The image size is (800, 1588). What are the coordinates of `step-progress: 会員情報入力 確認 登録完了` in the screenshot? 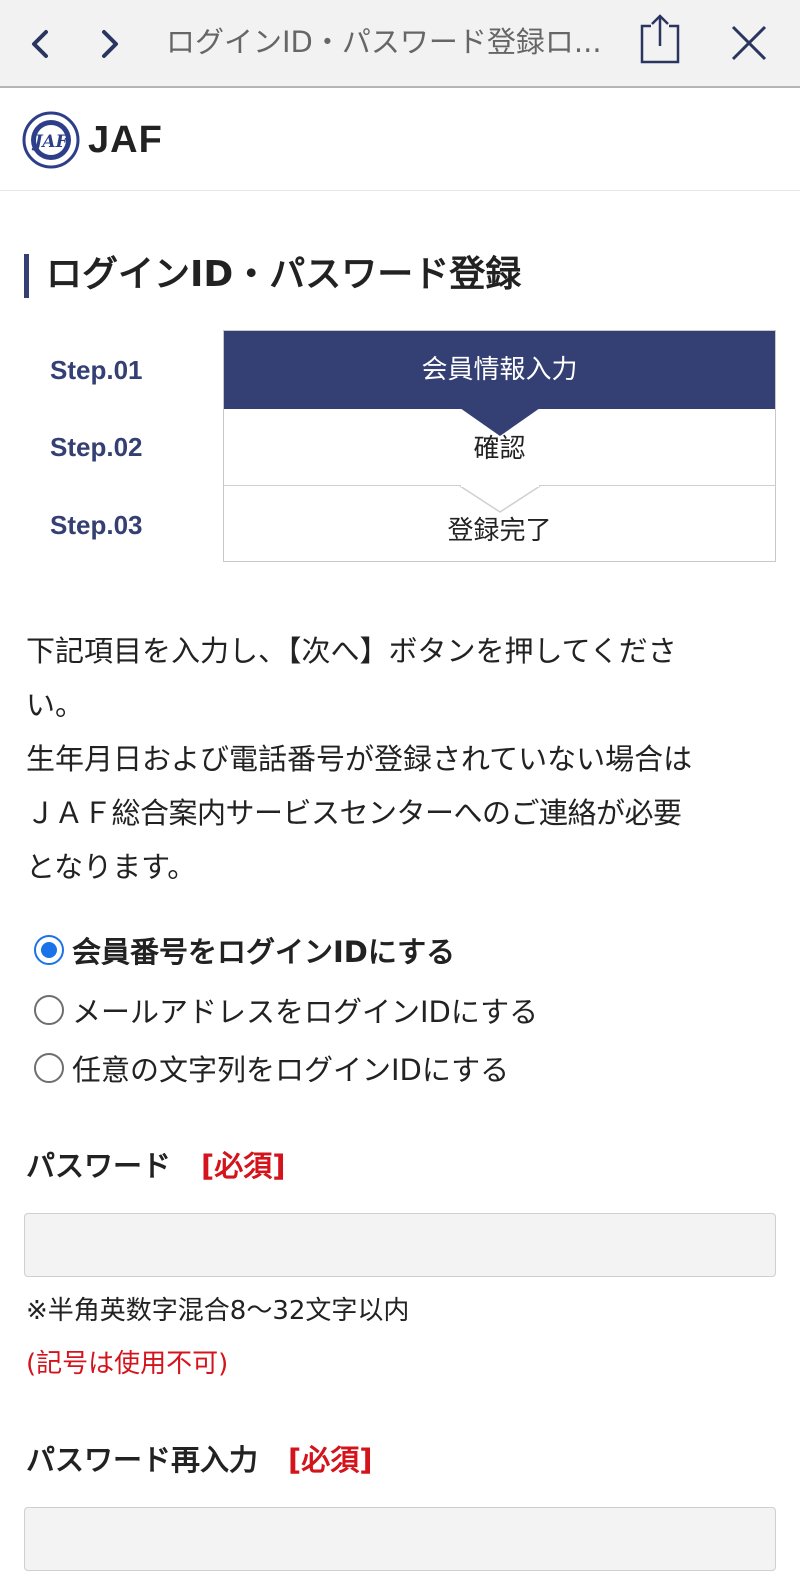 It's located at (499, 446).